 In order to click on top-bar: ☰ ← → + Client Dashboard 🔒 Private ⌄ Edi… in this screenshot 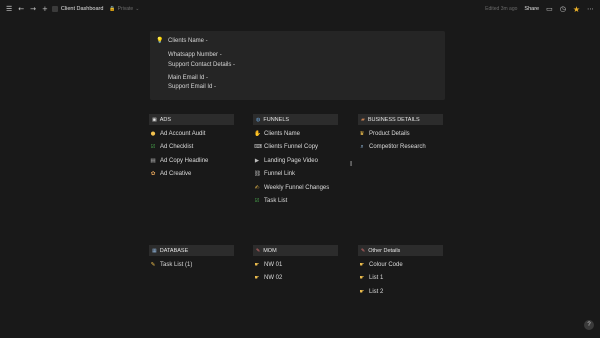, I will do `click(300, 9)`.